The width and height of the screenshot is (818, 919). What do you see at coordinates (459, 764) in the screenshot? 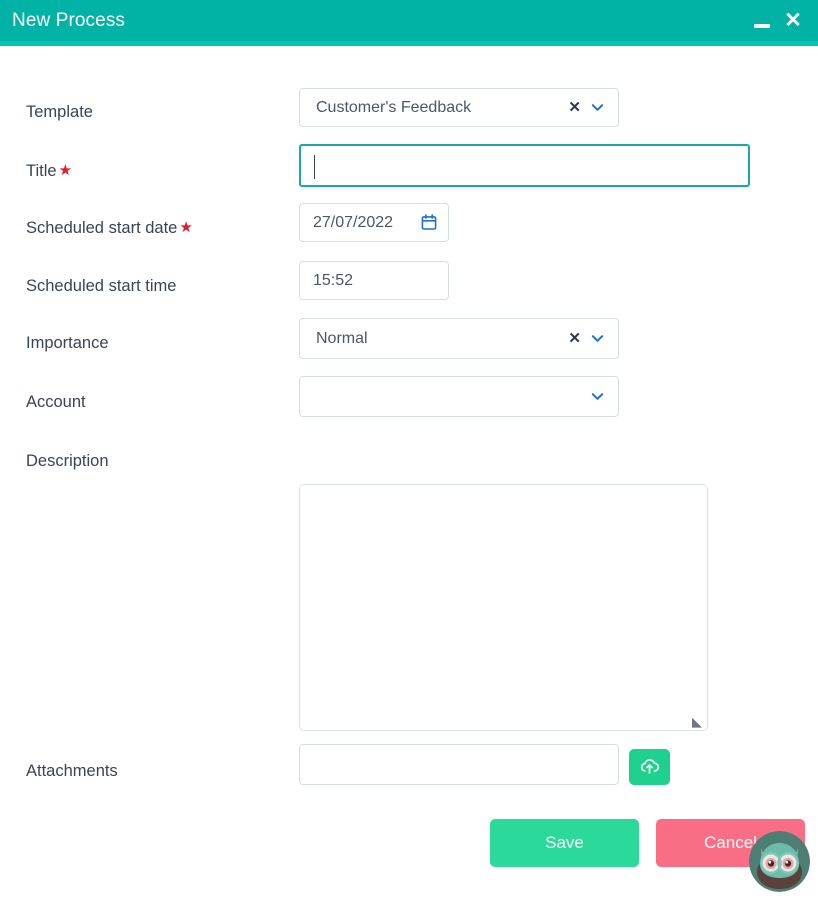
I see `attachments-input` at bounding box center [459, 764].